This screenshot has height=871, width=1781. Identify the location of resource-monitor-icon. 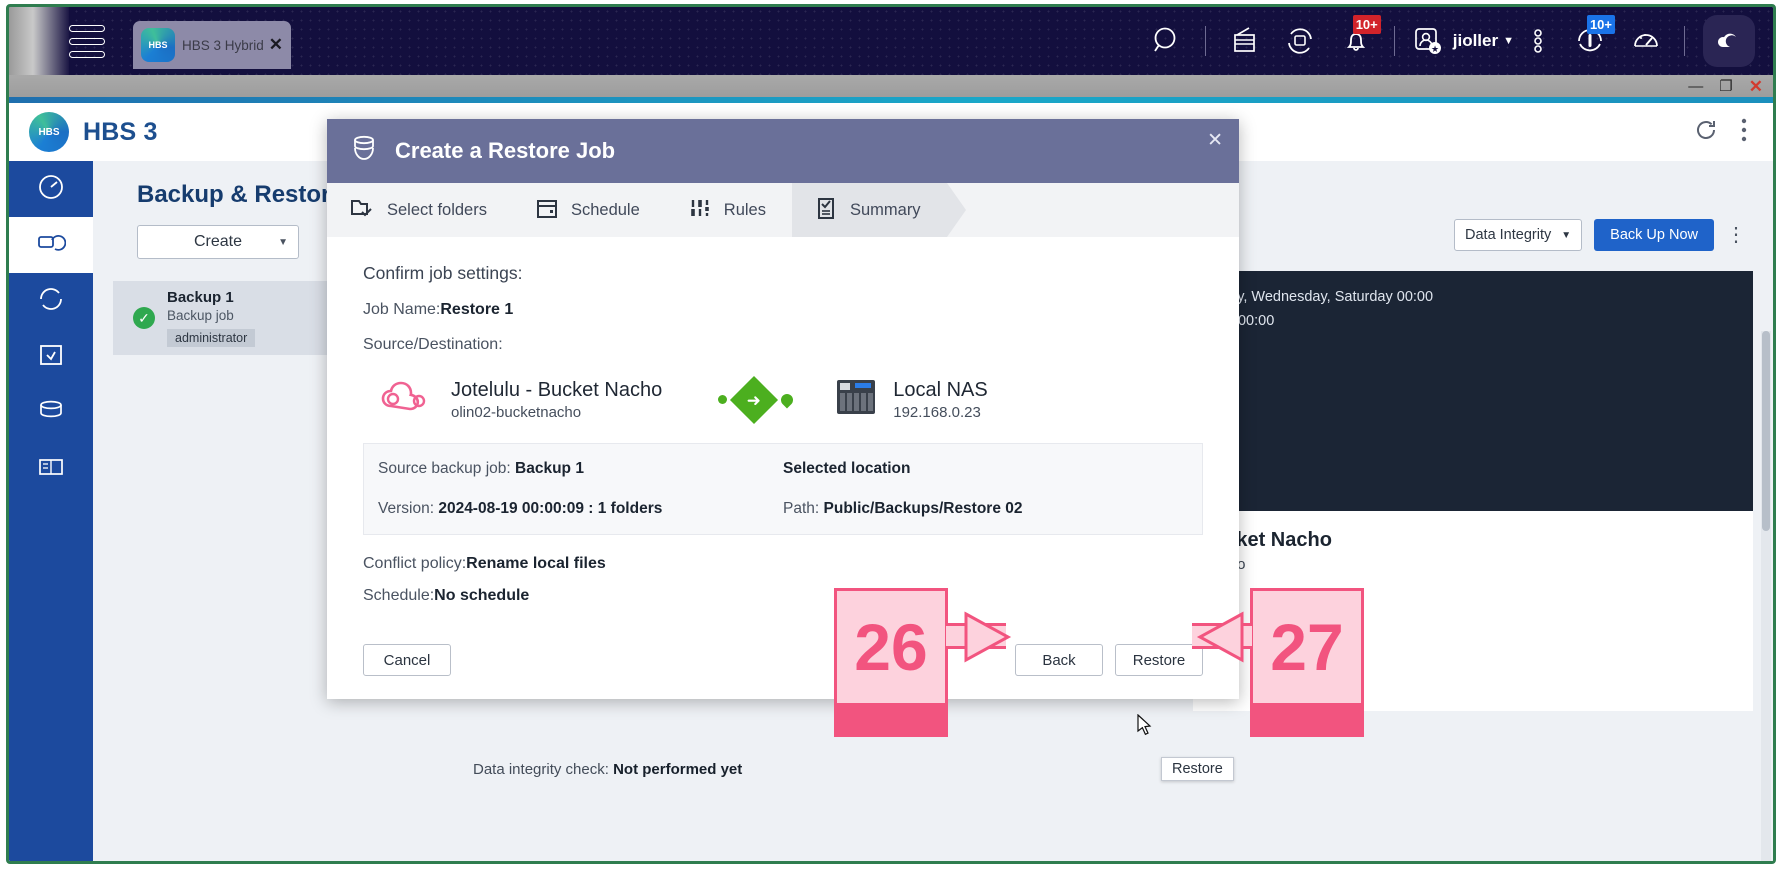
(1646, 41).